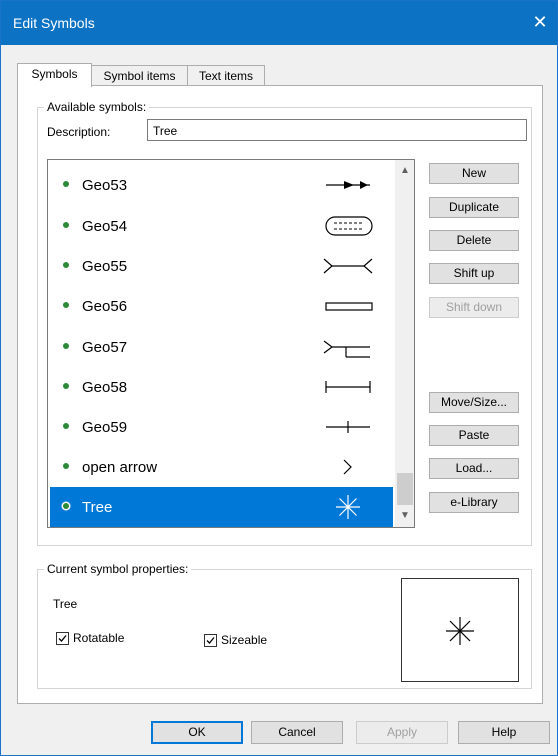 The height and width of the screenshot is (756, 558). I want to click on list-item: open arrow, so click(221, 467).